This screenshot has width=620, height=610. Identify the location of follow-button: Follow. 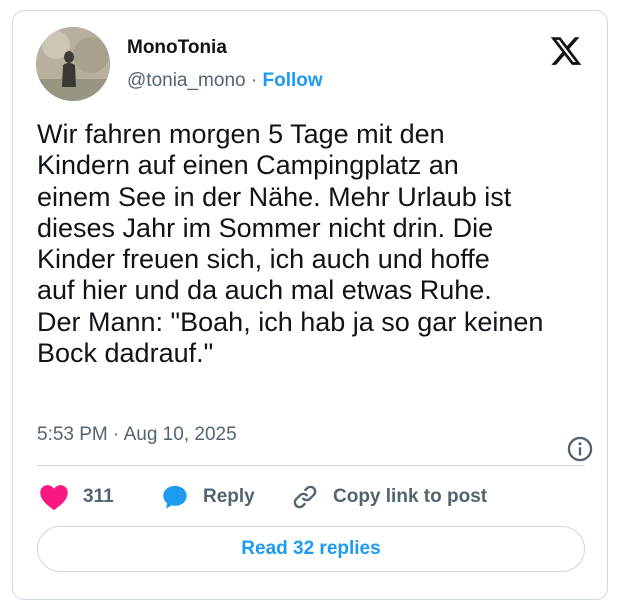
(292, 80).